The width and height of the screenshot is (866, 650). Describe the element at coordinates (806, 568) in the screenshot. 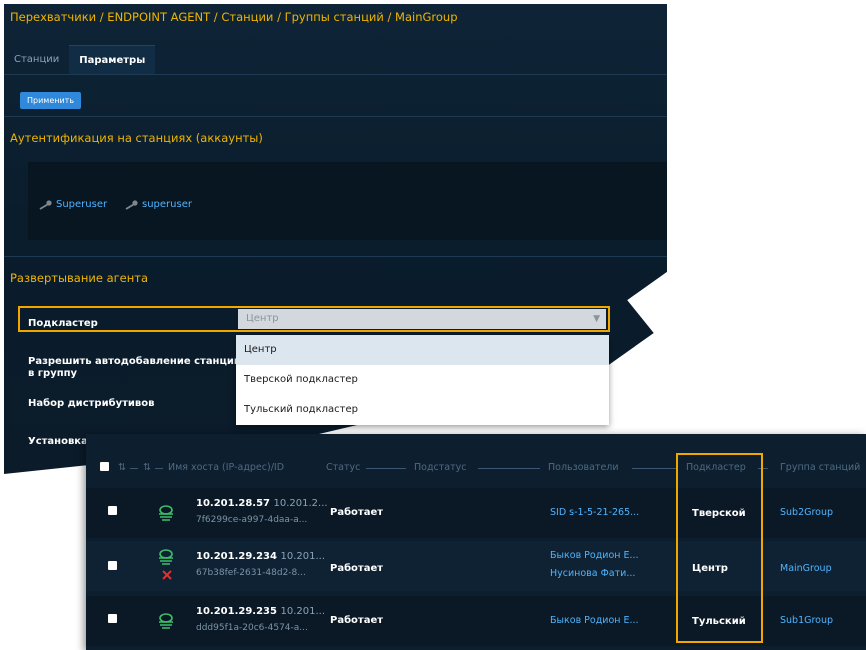

I see `group-link: MainGroup` at that location.